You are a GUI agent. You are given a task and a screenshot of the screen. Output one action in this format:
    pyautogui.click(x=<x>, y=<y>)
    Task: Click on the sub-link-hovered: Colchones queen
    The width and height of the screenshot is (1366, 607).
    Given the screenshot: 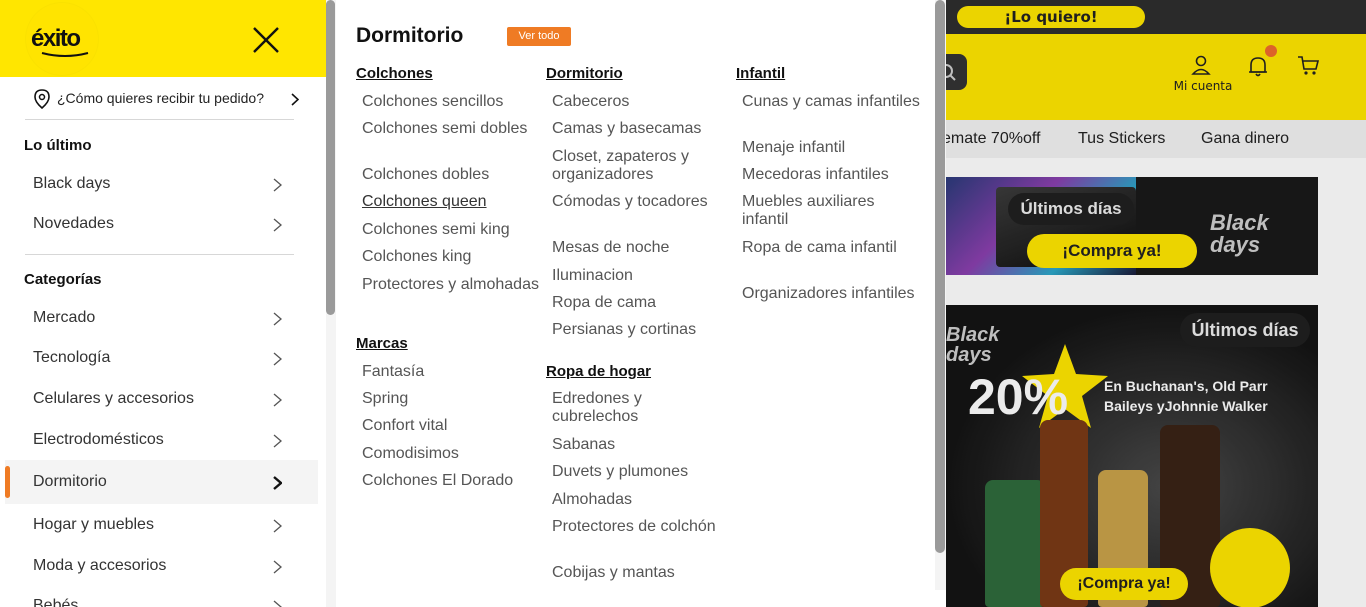 What is the action you would take?
    pyautogui.click(x=451, y=202)
    